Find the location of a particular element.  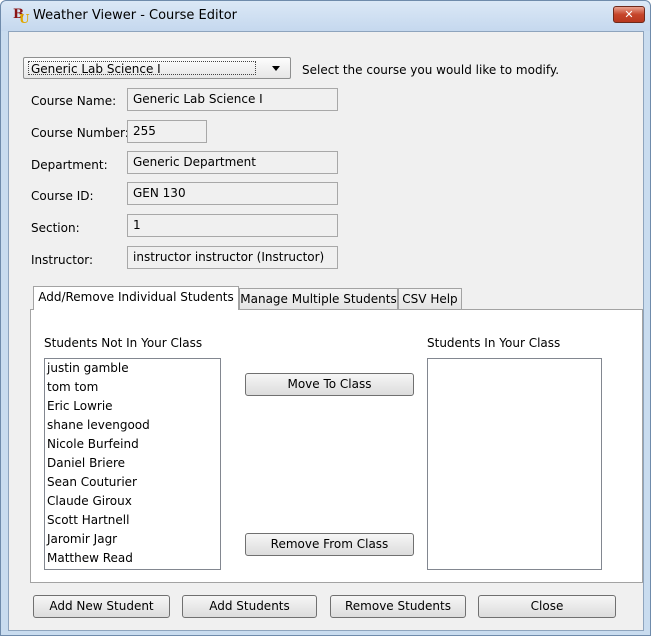

course-id-field: GEN 130 is located at coordinates (232, 193).